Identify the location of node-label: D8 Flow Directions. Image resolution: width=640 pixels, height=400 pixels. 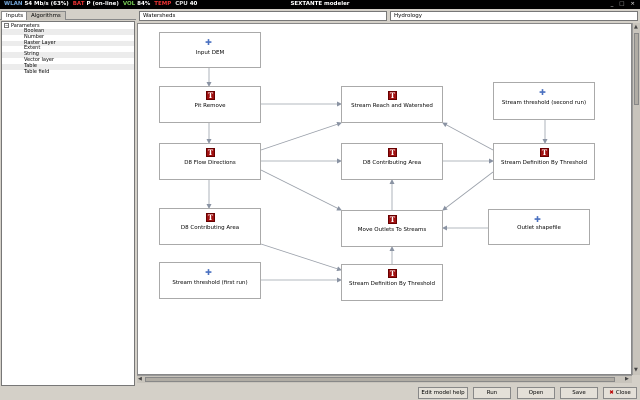
(210, 163).